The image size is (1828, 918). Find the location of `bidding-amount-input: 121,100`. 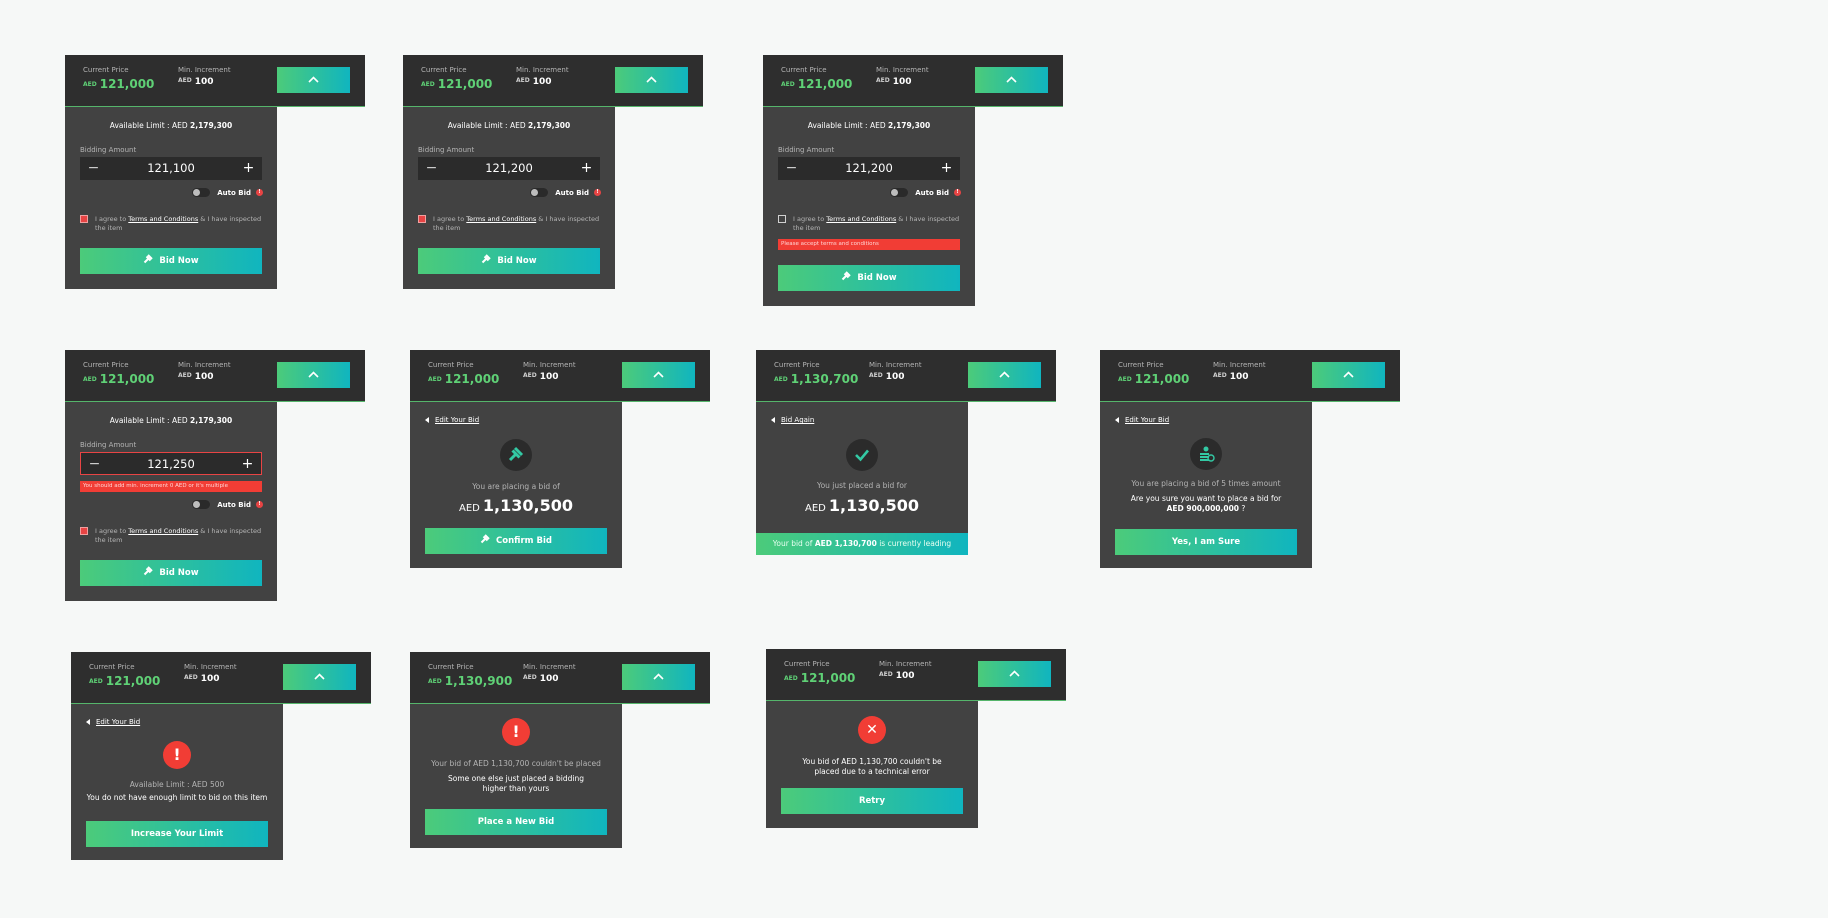

bidding-amount-input: 121,100 is located at coordinates (171, 168).